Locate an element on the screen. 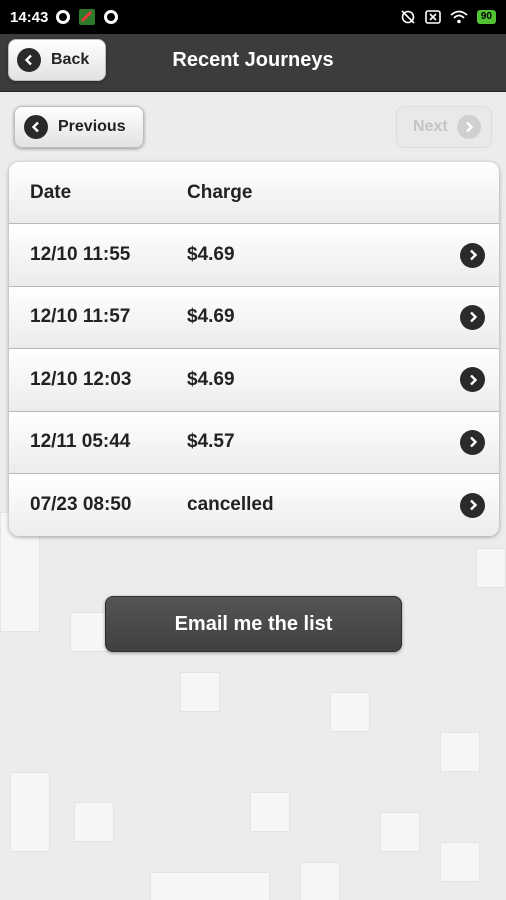 The height and width of the screenshot is (900, 506). app-notification-icon is located at coordinates (87, 17).